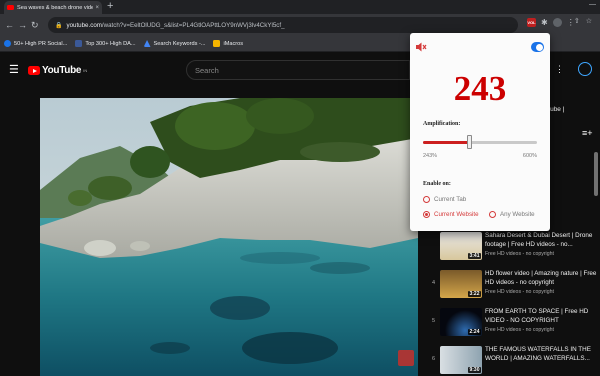 The height and width of the screenshot is (376, 600). I want to click on bookmark-folder: iMacros, so click(228, 43).